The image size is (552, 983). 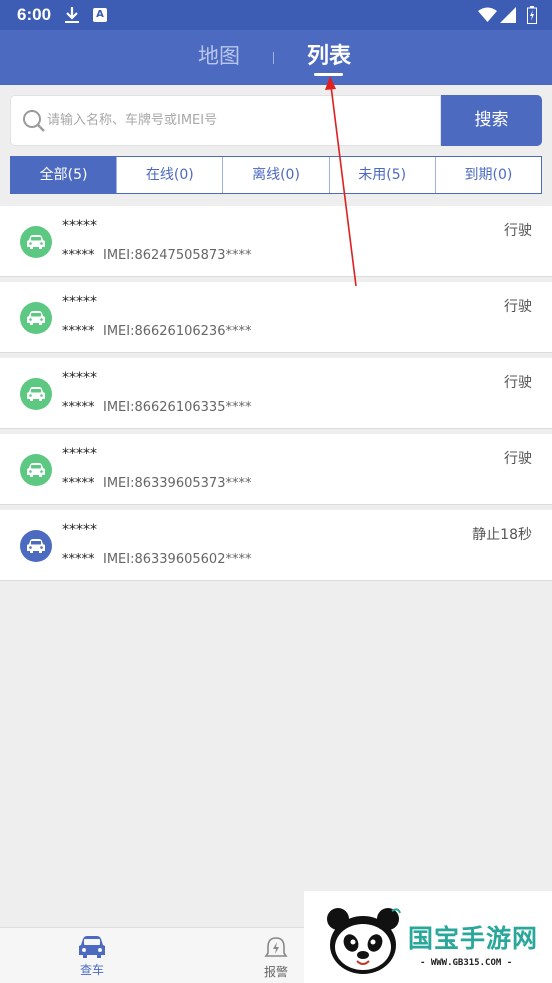 I want to click on vehicle-row: ***** ***** IMEI:86247505873**** 行驶, so click(x=276, y=241).